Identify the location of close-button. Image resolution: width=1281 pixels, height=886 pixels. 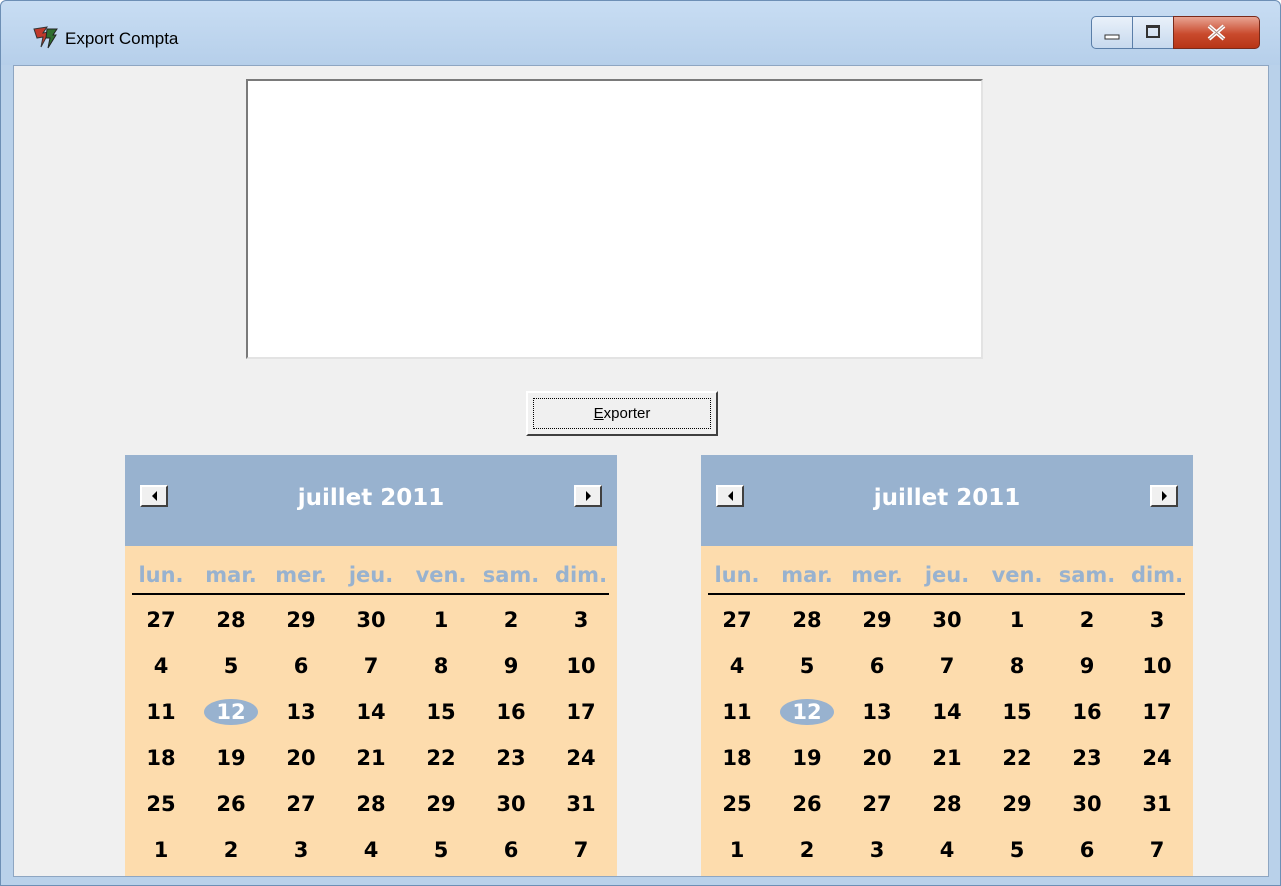
(1216, 32).